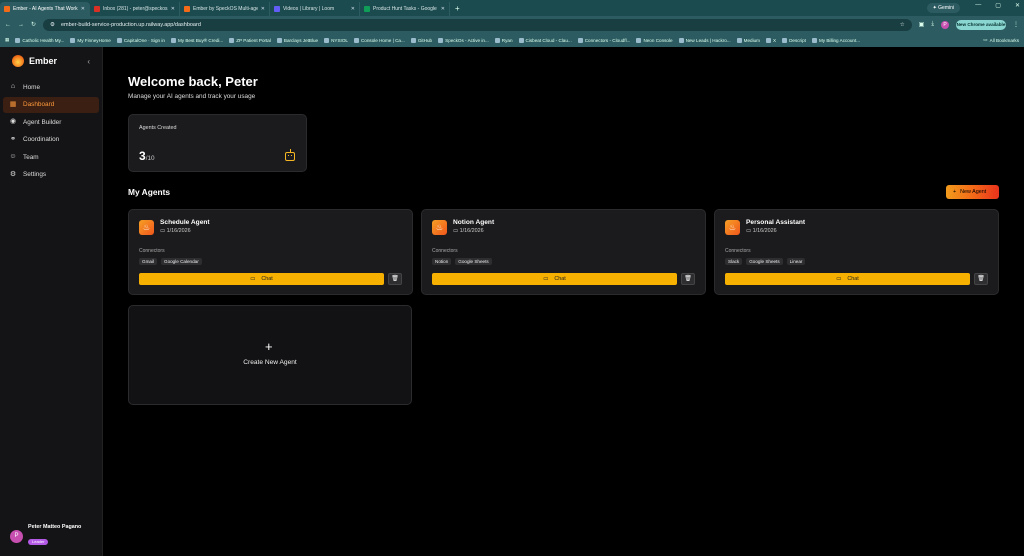 Image resolution: width=1024 pixels, height=556 pixels. What do you see at coordinates (51, 122) in the screenshot?
I see `sidebar-item-agent-builder: ◉ Agent Builder` at bounding box center [51, 122].